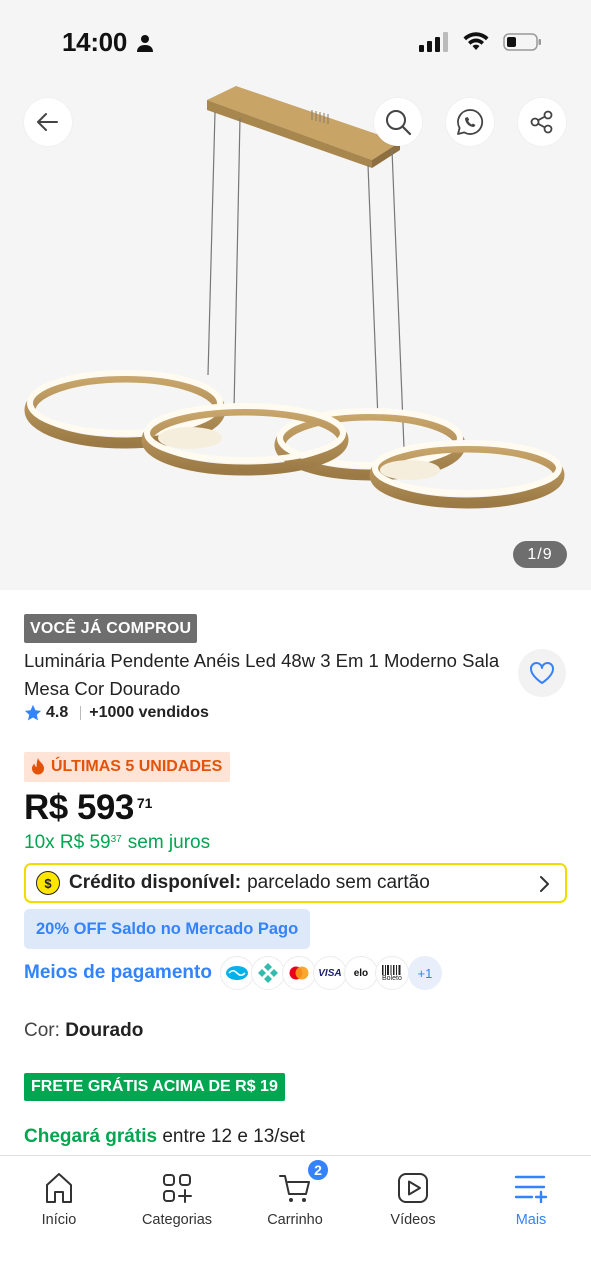 This screenshot has width=591, height=1280. Describe the element at coordinates (111, 628) in the screenshot. I see `already-bought-tag: VOCÊ JÁ COMPROU` at that location.